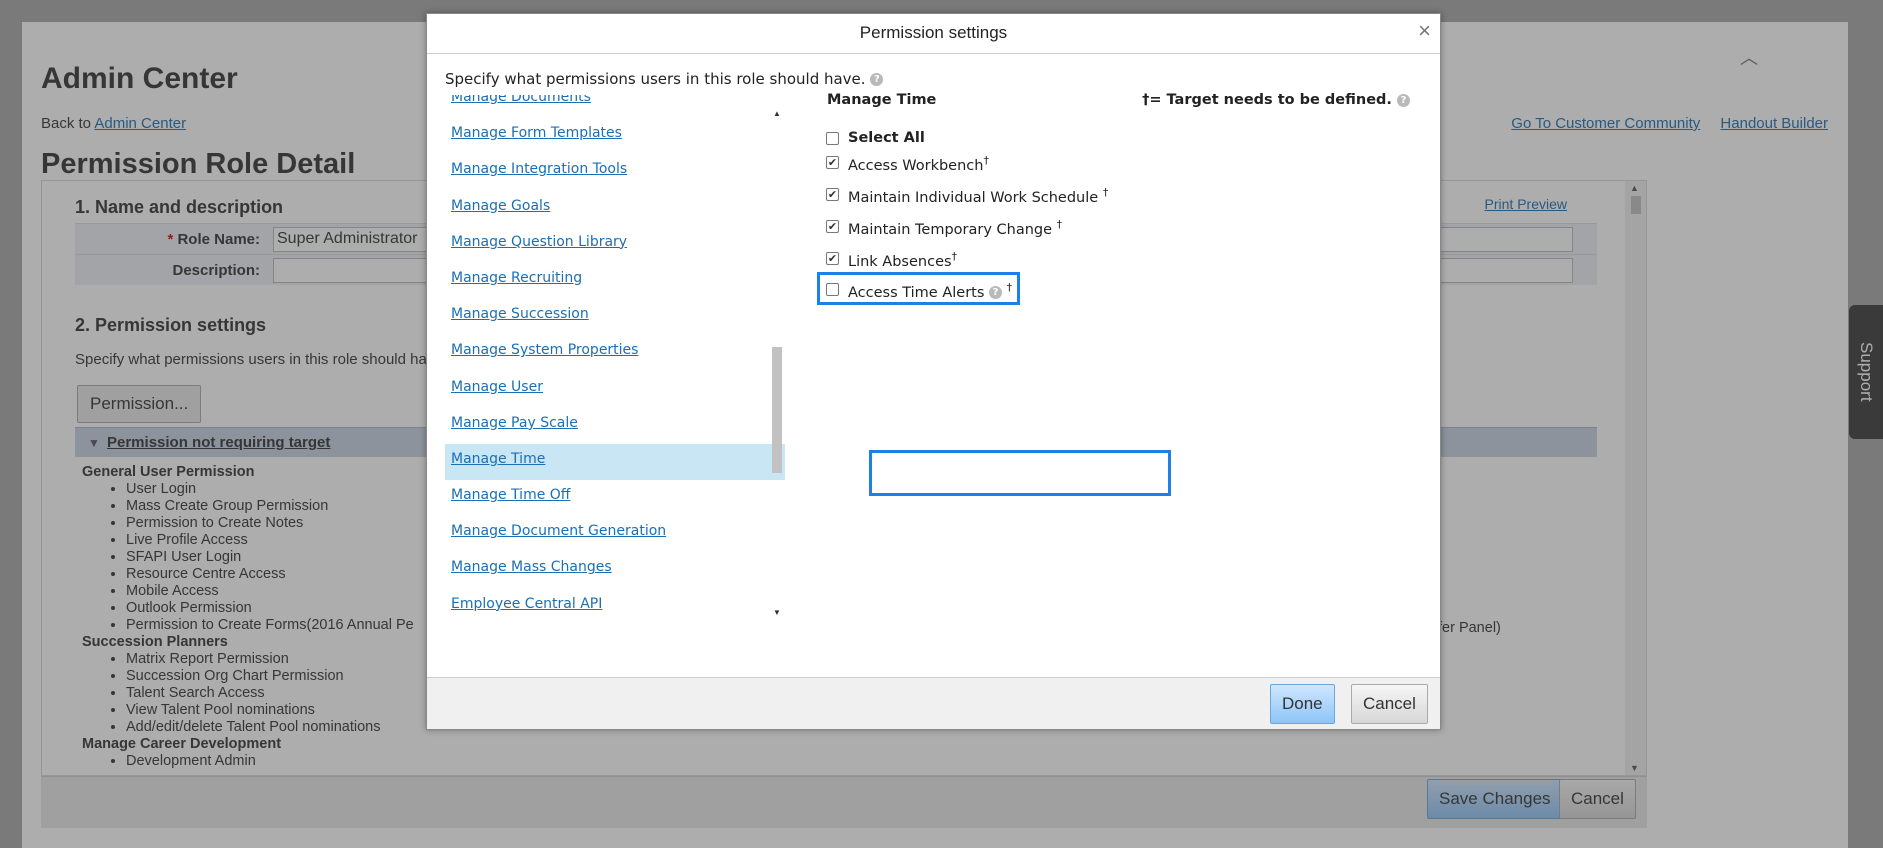 The height and width of the screenshot is (848, 1883). What do you see at coordinates (615, 390) in the screenshot?
I see `category-manage-user: Manage User` at bounding box center [615, 390].